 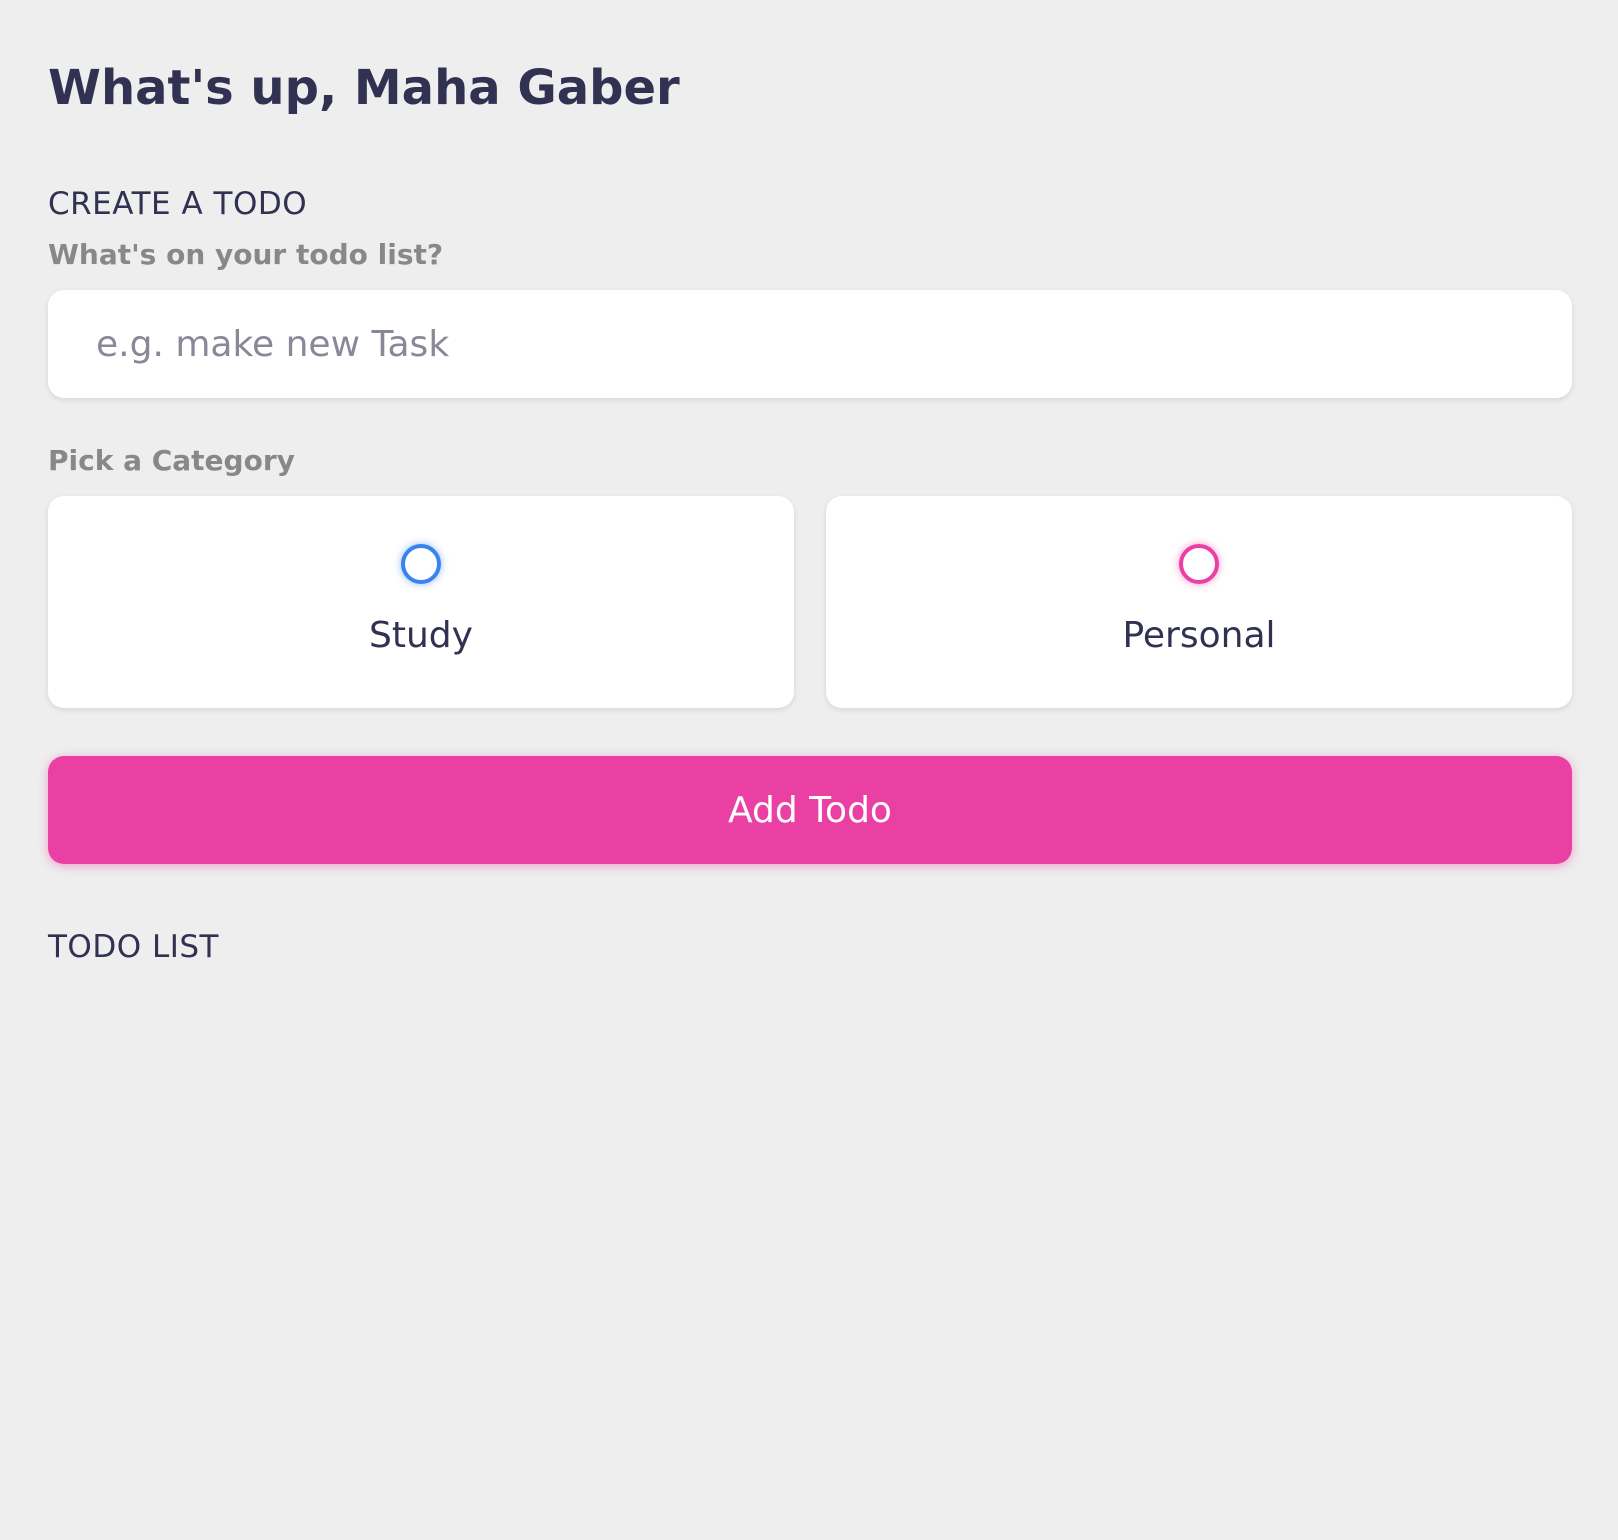 What do you see at coordinates (810, 810) in the screenshot?
I see `add-todo-button: Add Todo` at bounding box center [810, 810].